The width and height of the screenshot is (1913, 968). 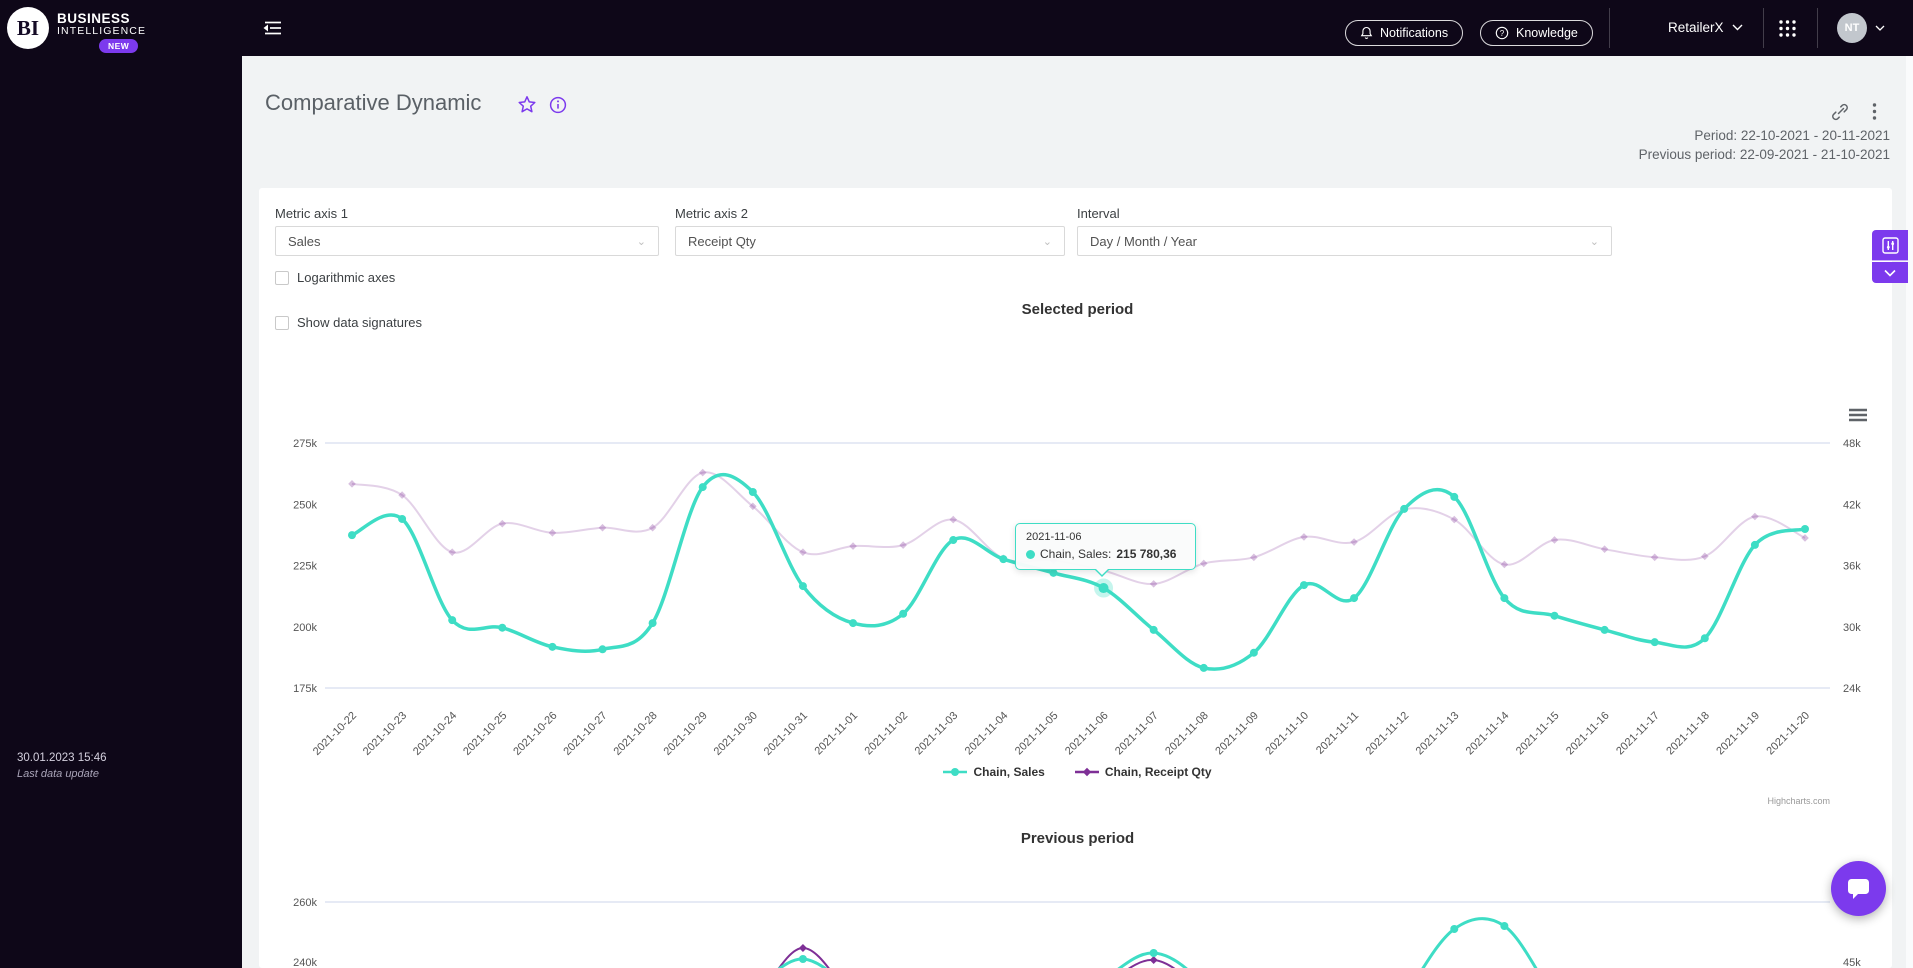 I want to click on legend-marker-diamond, so click(x=1086, y=772).